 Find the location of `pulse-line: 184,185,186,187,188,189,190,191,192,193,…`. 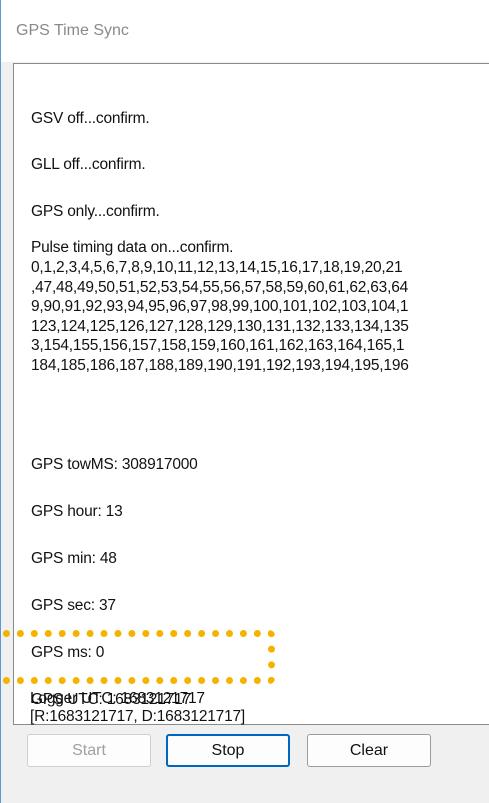

pulse-line: 184,185,186,187,188,189,190,191,192,193,… is located at coordinates (220, 365).